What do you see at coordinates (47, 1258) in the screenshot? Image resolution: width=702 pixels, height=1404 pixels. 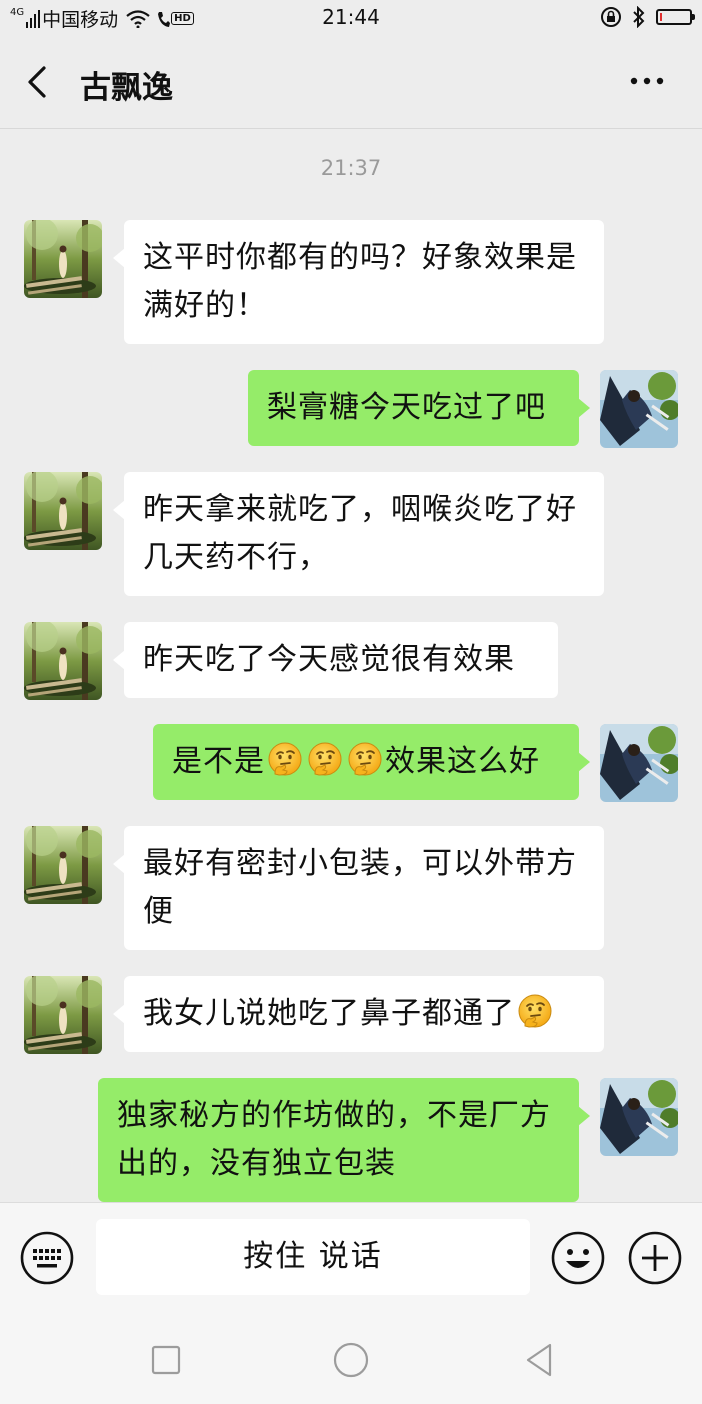 I see `keyboard-icon` at bounding box center [47, 1258].